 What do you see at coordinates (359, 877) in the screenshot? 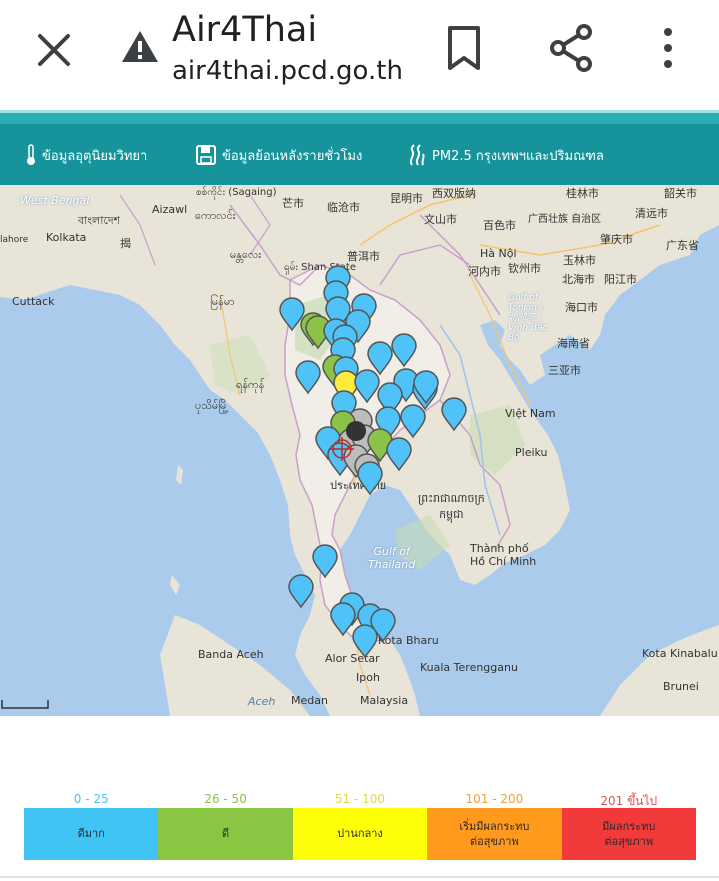
I see `divider` at bounding box center [359, 877].